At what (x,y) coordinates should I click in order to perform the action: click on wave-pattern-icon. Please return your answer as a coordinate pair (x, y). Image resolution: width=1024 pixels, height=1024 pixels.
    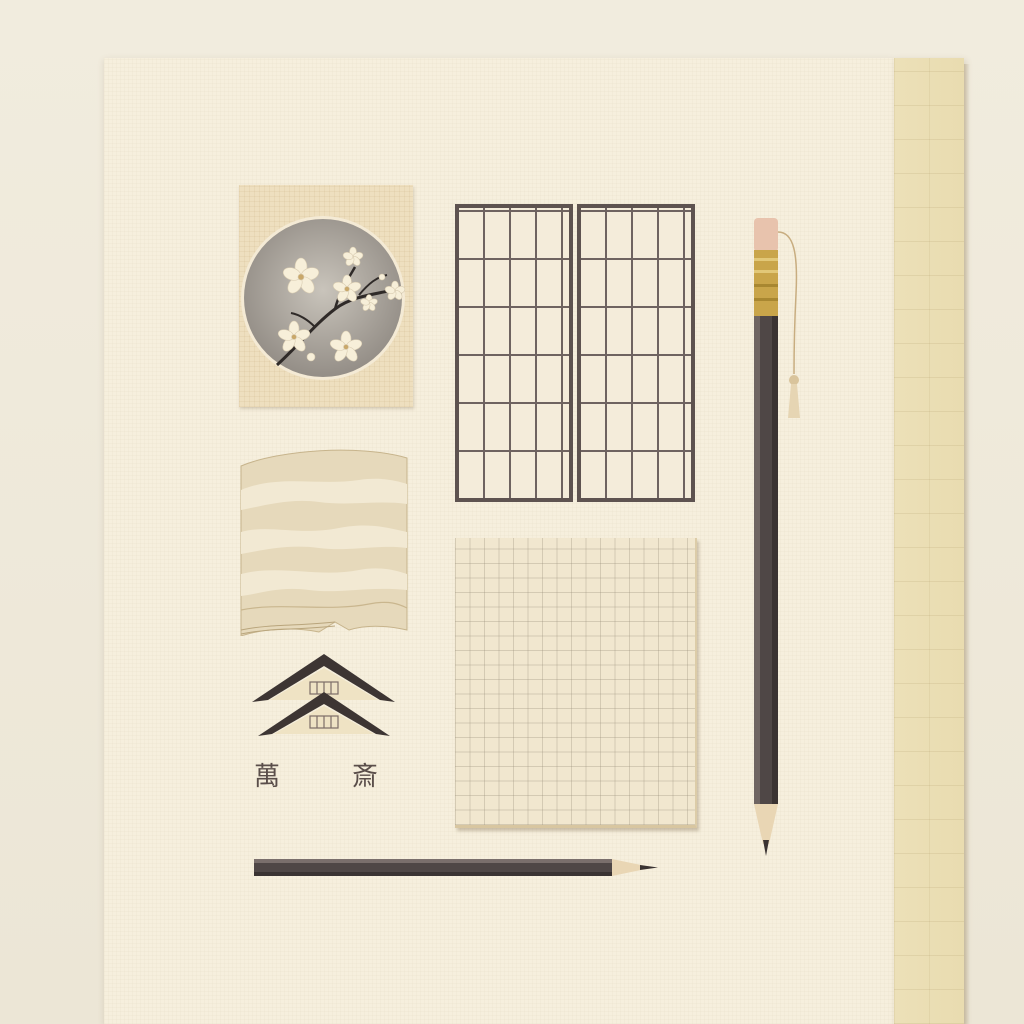
    Looking at the image, I should click on (324, 542).